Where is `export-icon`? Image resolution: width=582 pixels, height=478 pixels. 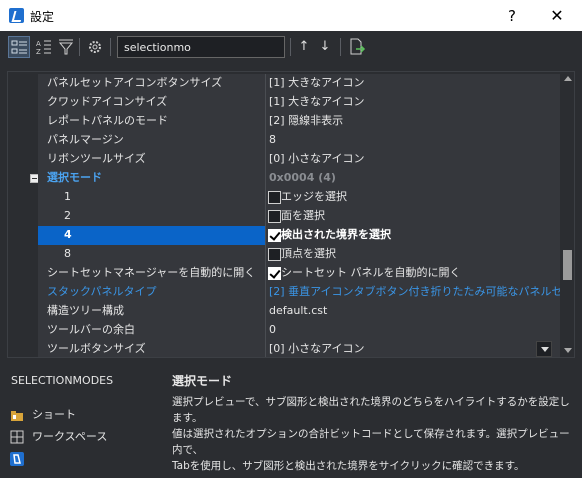 export-icon is located at coordinates (358, 46).